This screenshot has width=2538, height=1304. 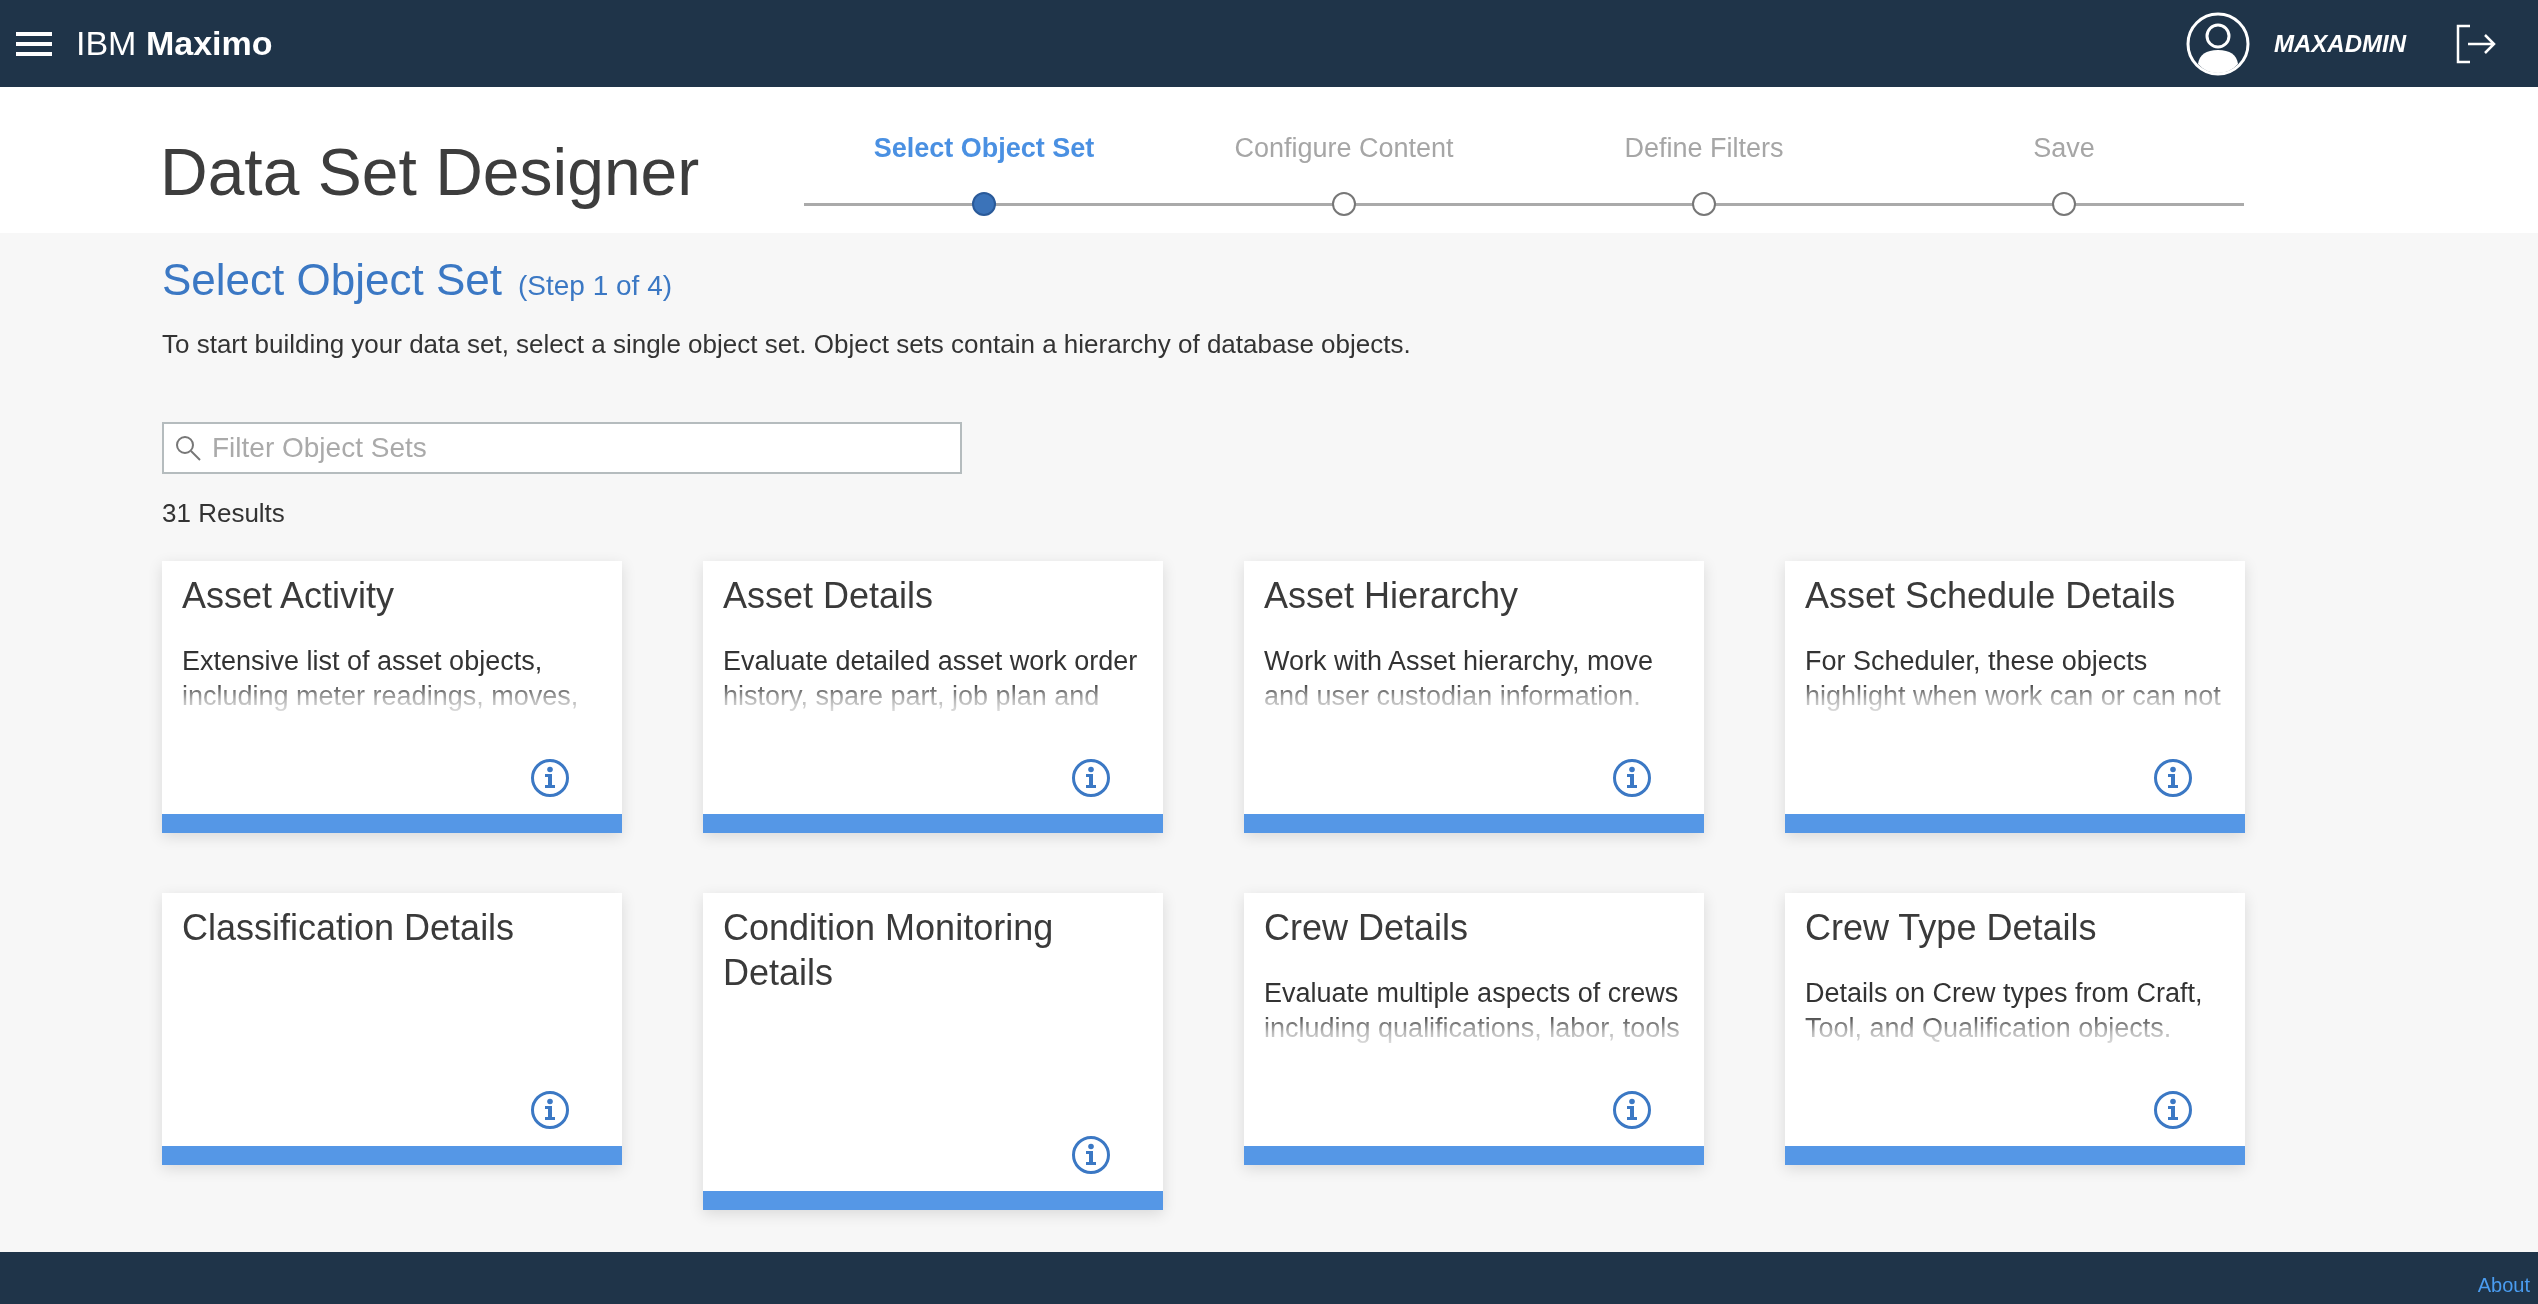 I want to click on object-set-card: Crew Details Evaluate multiple aspects of crews including qualifications, labor, tools, so click(x=1474, y=1029).